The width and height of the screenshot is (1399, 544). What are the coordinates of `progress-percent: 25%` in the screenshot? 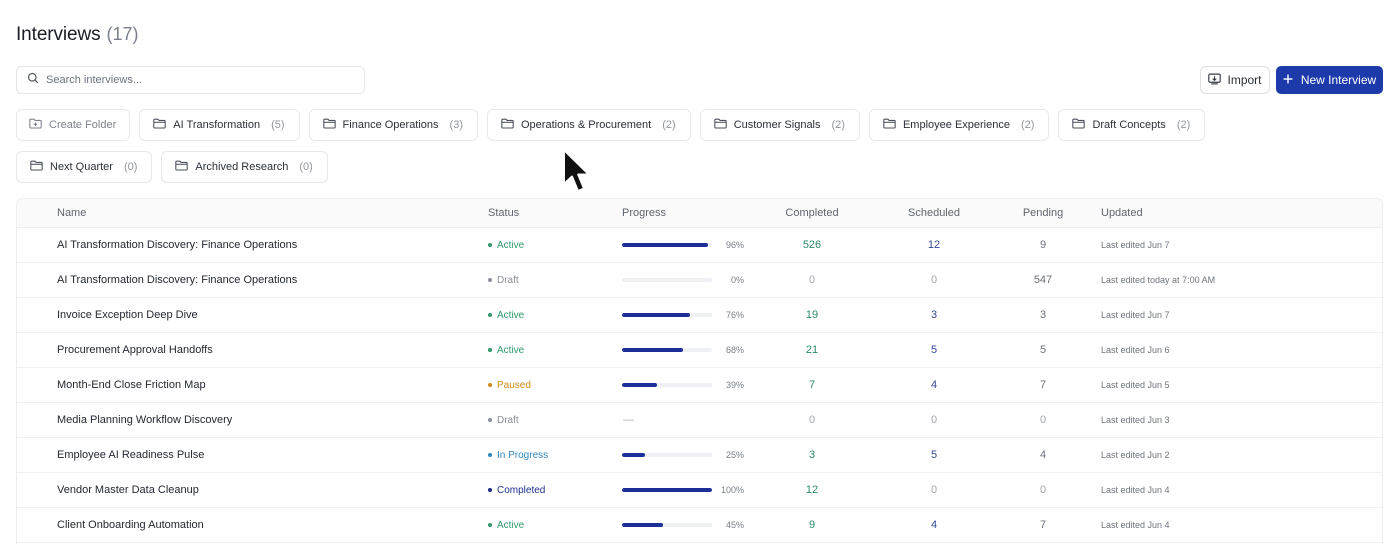 It's located at (734, 455).